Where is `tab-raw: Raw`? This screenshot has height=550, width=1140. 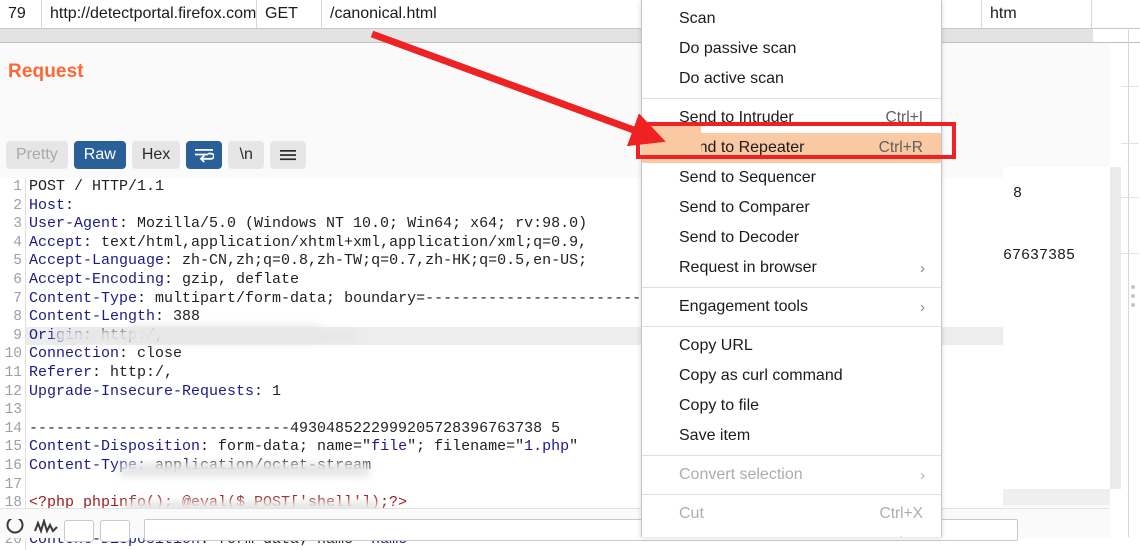
tab-raw: Raw is located at coordinates (99, 155).